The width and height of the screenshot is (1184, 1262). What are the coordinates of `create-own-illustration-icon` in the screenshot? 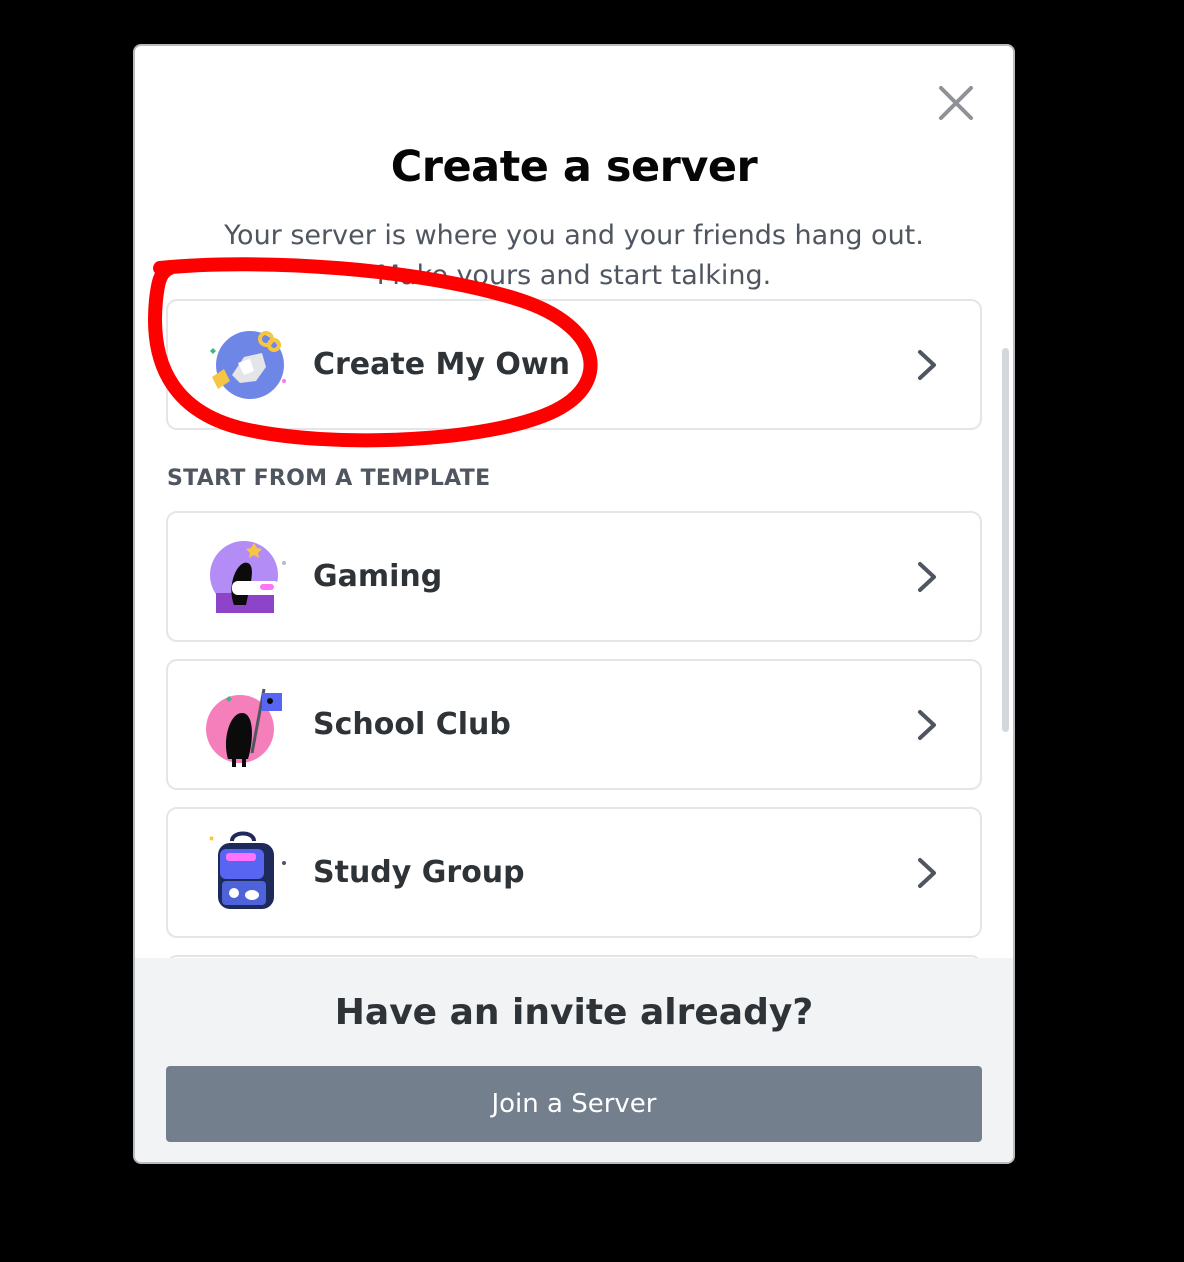 It's located at (248, 365).